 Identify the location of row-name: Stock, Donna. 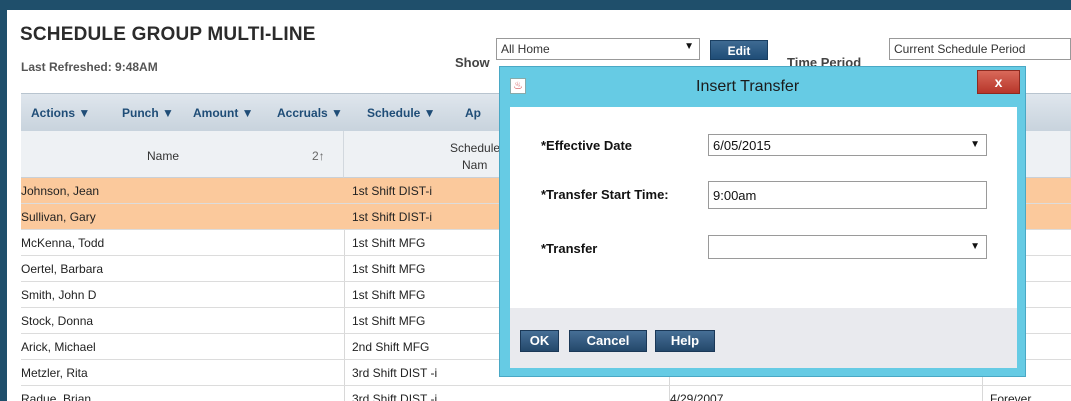
(57, 321).